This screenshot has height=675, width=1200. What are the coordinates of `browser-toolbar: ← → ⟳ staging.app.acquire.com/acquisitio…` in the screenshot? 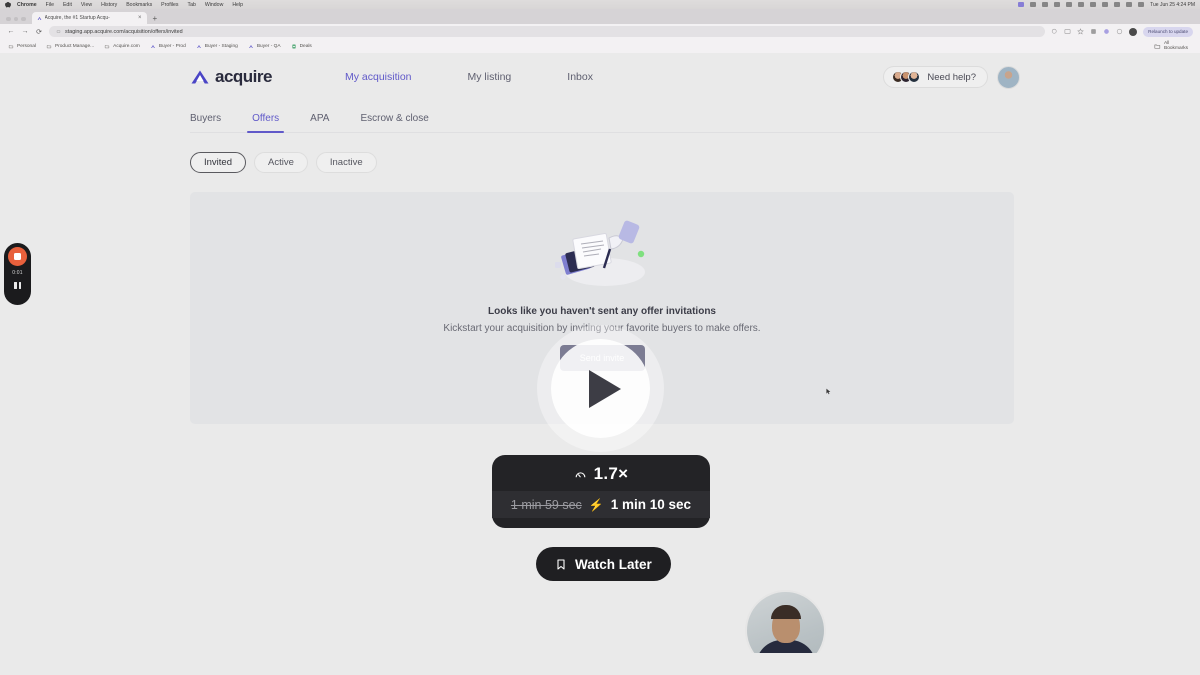 It's located at (600, 31).